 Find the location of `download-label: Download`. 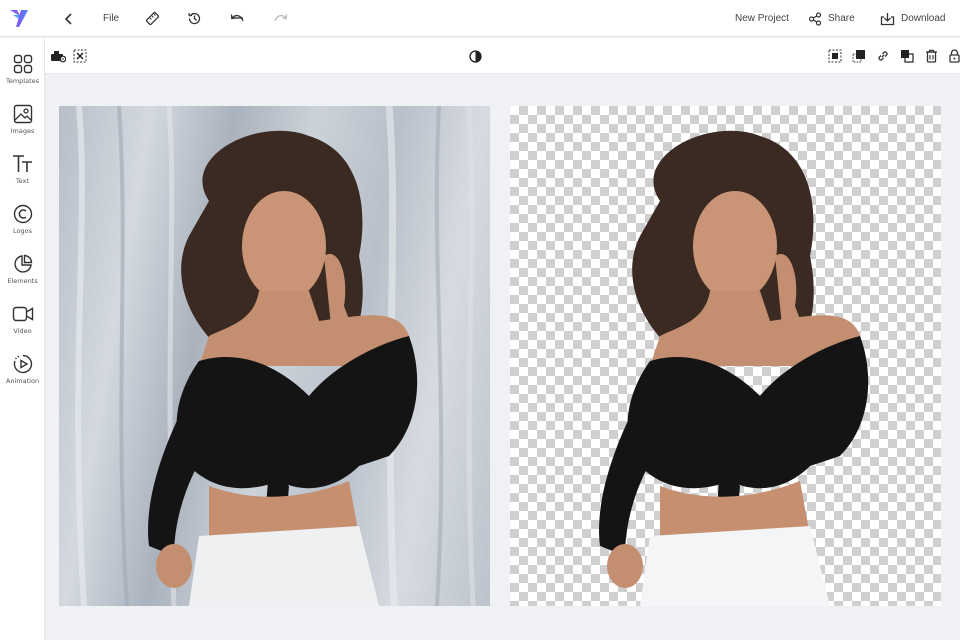

download-label: Download is located at coordinates (923, 18).